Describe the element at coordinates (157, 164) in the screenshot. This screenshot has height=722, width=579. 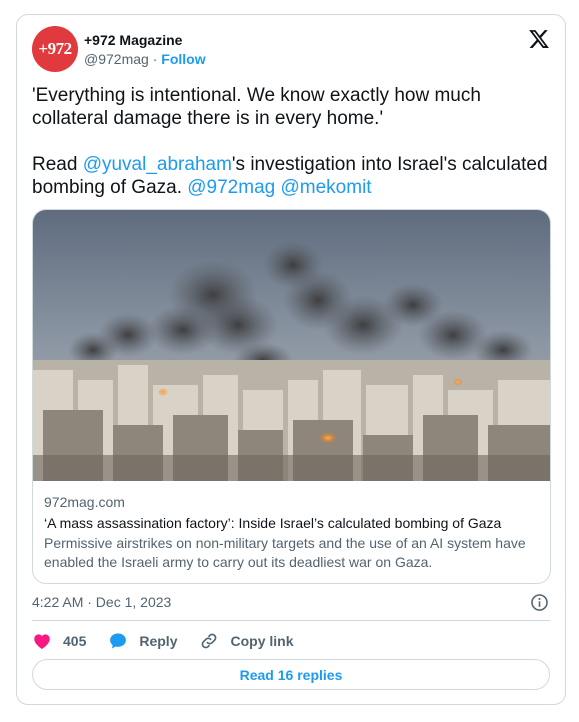
I see `mention-yuval-abraham: @yuval_abraham` at that location.